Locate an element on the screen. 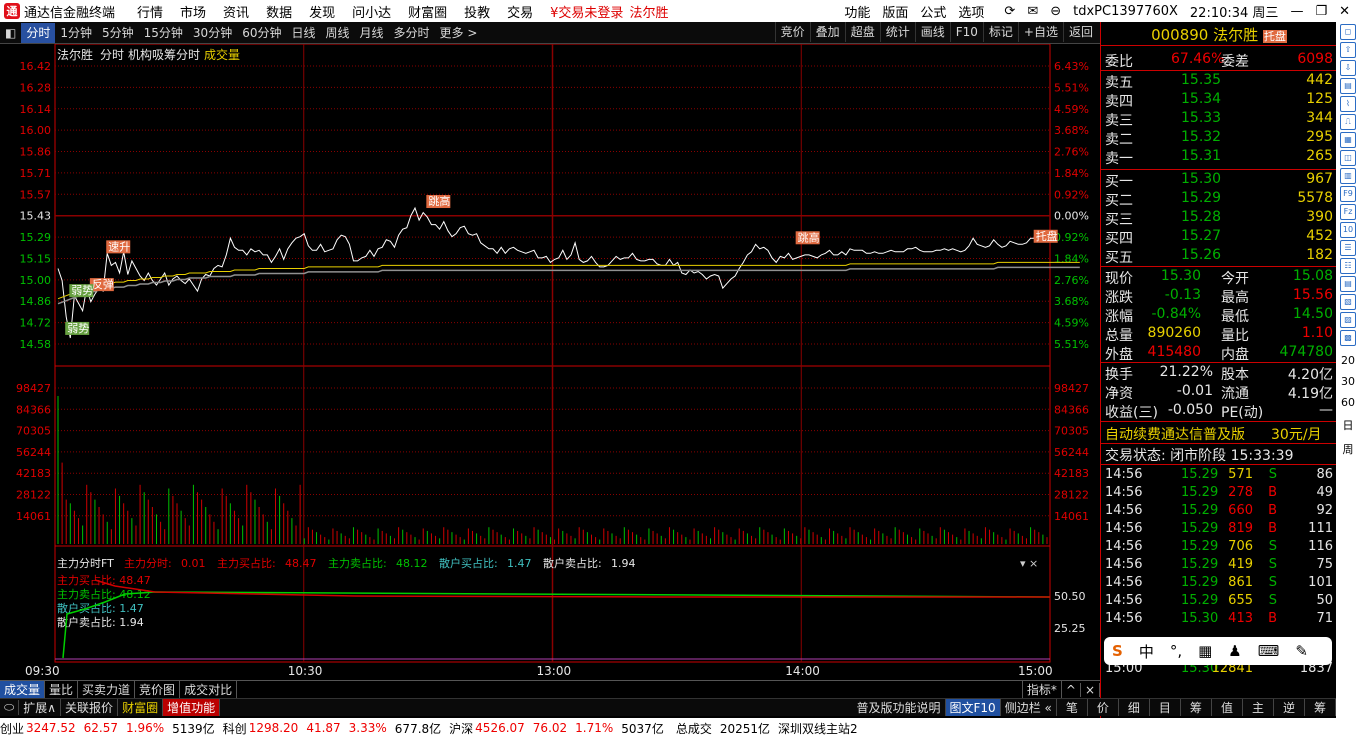 The height and width of the screenshot is (738, 1360). close-button: ✕ is located at coordinates (1344, 11).